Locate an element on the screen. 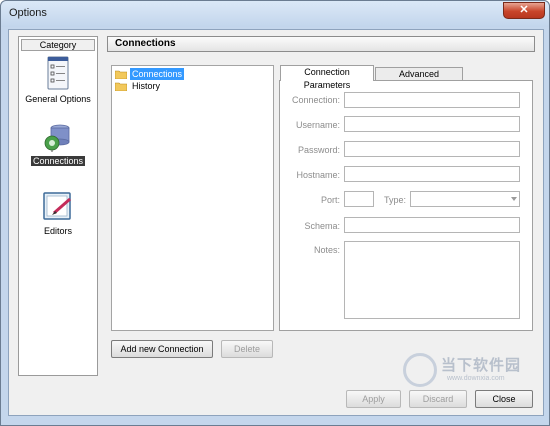 This screenshot has height=426, width=550. category-item-general-options: General Options is located at coordinates (58, 79).